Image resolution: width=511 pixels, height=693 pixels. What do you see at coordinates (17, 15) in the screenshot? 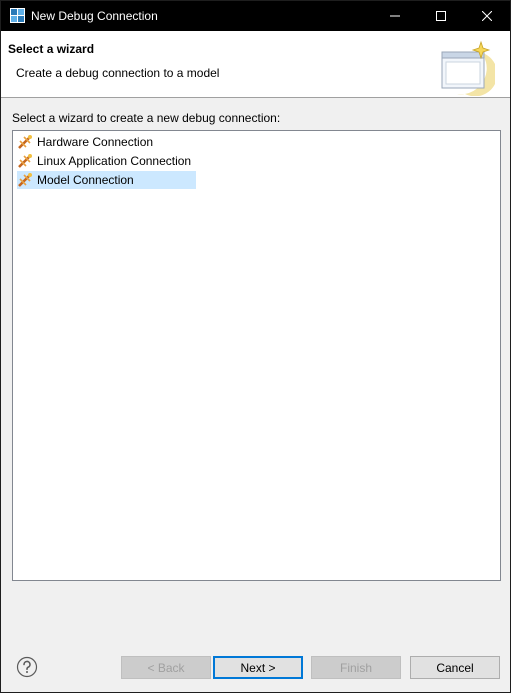
I see `app-icon` at bounding box center [17, 15].